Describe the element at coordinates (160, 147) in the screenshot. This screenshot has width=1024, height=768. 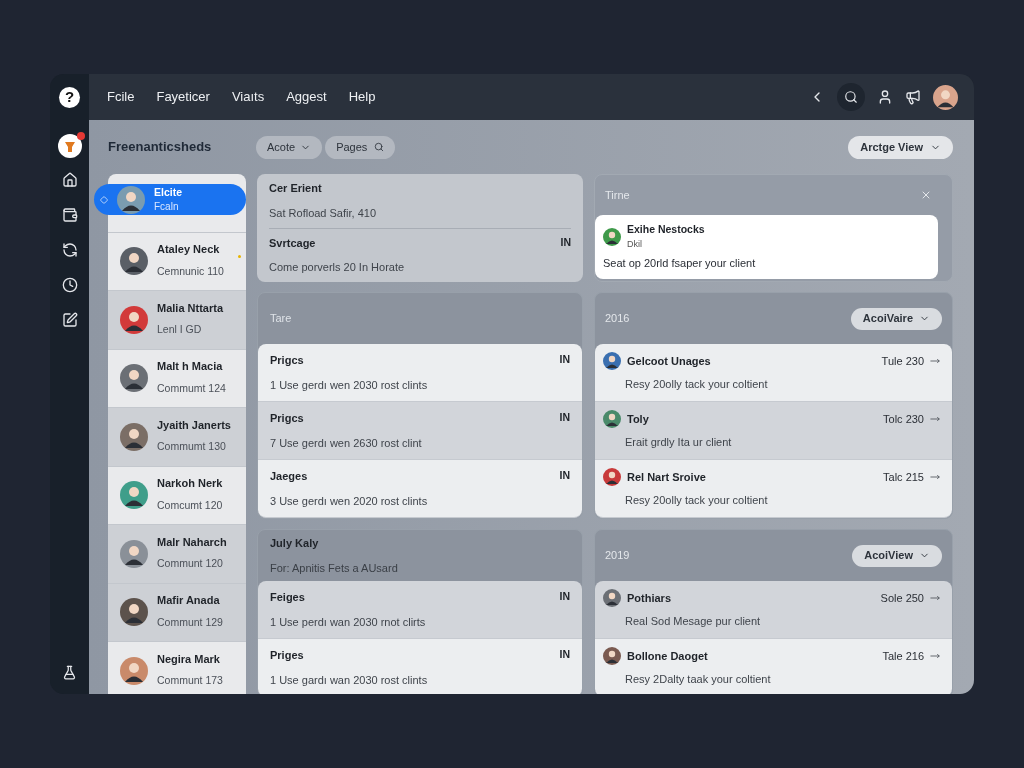
I see `page-title: Freenanticsheds` at that location.